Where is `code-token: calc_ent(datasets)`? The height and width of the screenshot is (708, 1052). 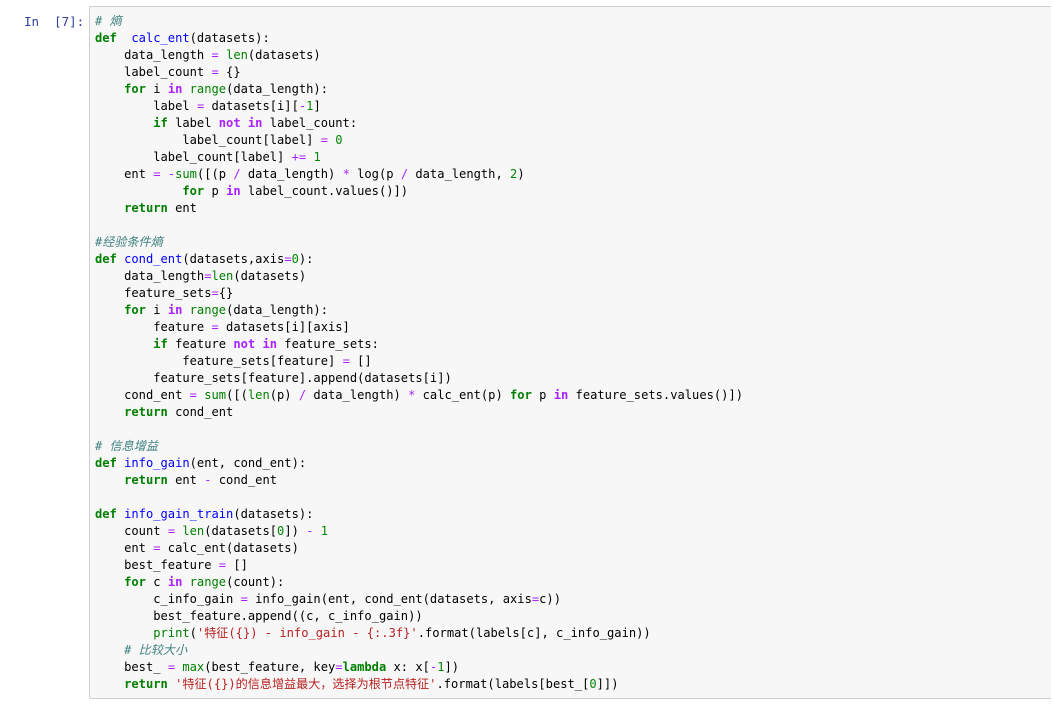
code-token: calc_ent(datasets) is located at coordinates (229, 548).